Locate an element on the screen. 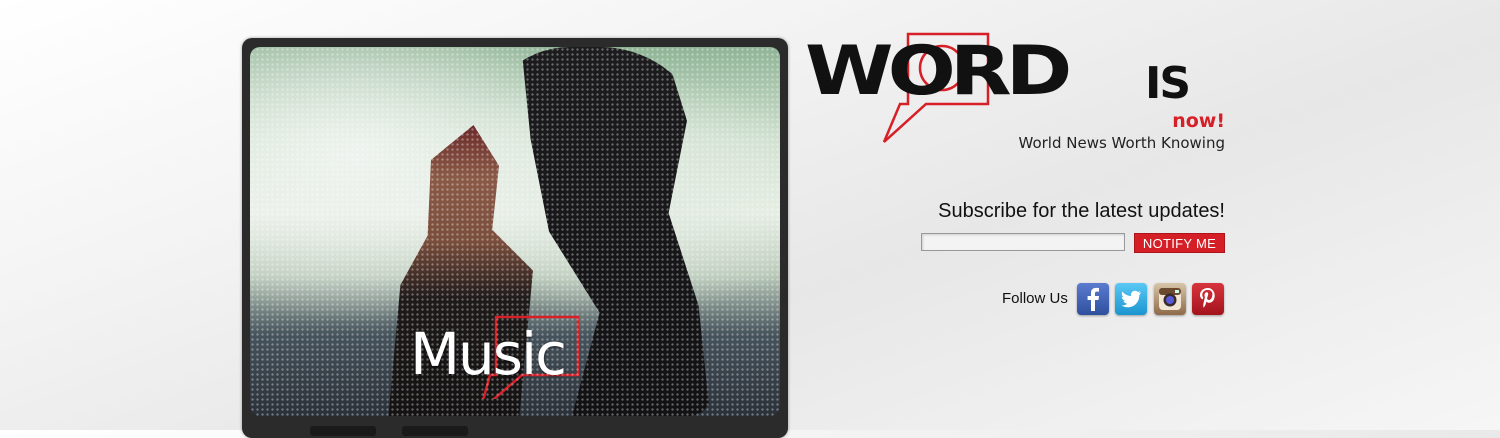  pinterest-icon is located at coordinates (1207, 298).